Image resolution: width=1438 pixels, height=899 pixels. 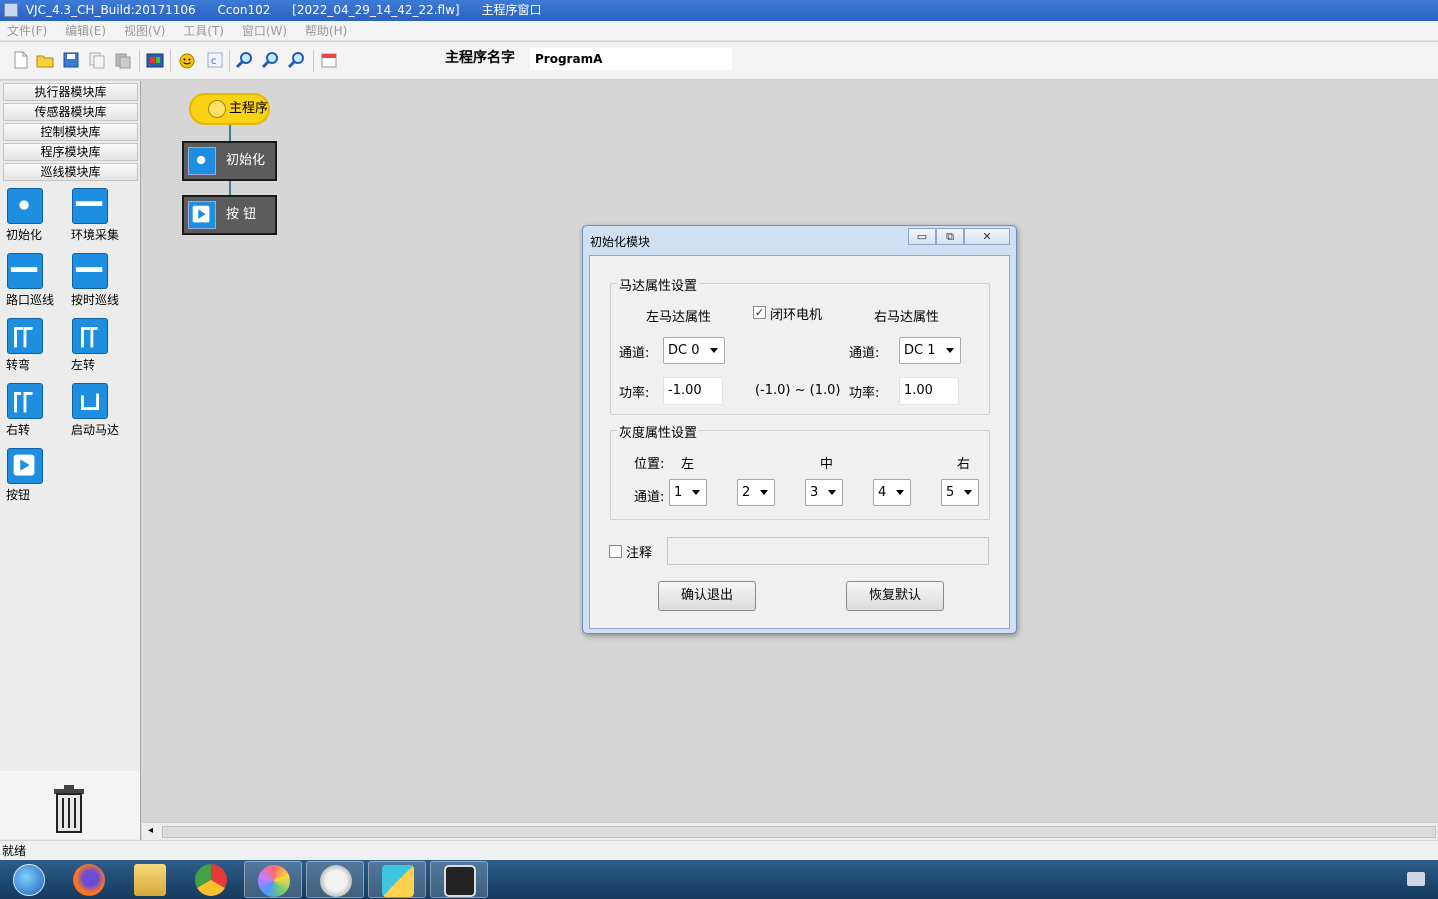 I want to click on title-file: [2022_04_29_14_42_22.flw], so click(x=376, y=10).